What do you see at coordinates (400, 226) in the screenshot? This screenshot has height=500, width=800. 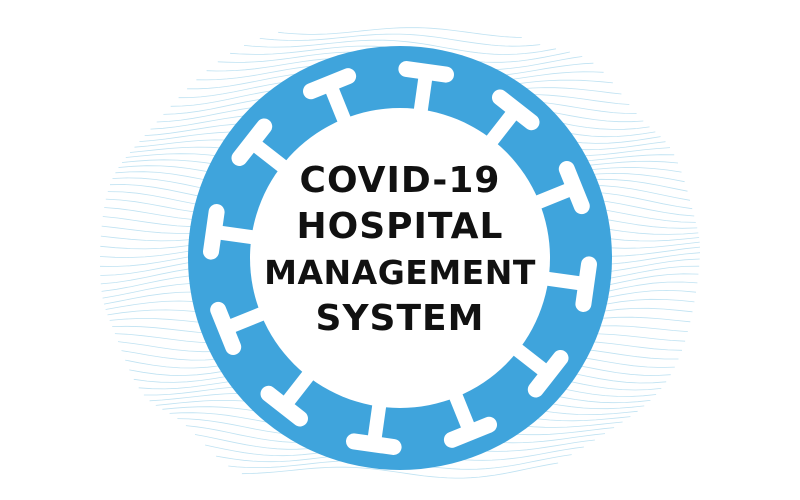 I see `title-line-2: HOSPITAL` at bounding box center [400, 226].